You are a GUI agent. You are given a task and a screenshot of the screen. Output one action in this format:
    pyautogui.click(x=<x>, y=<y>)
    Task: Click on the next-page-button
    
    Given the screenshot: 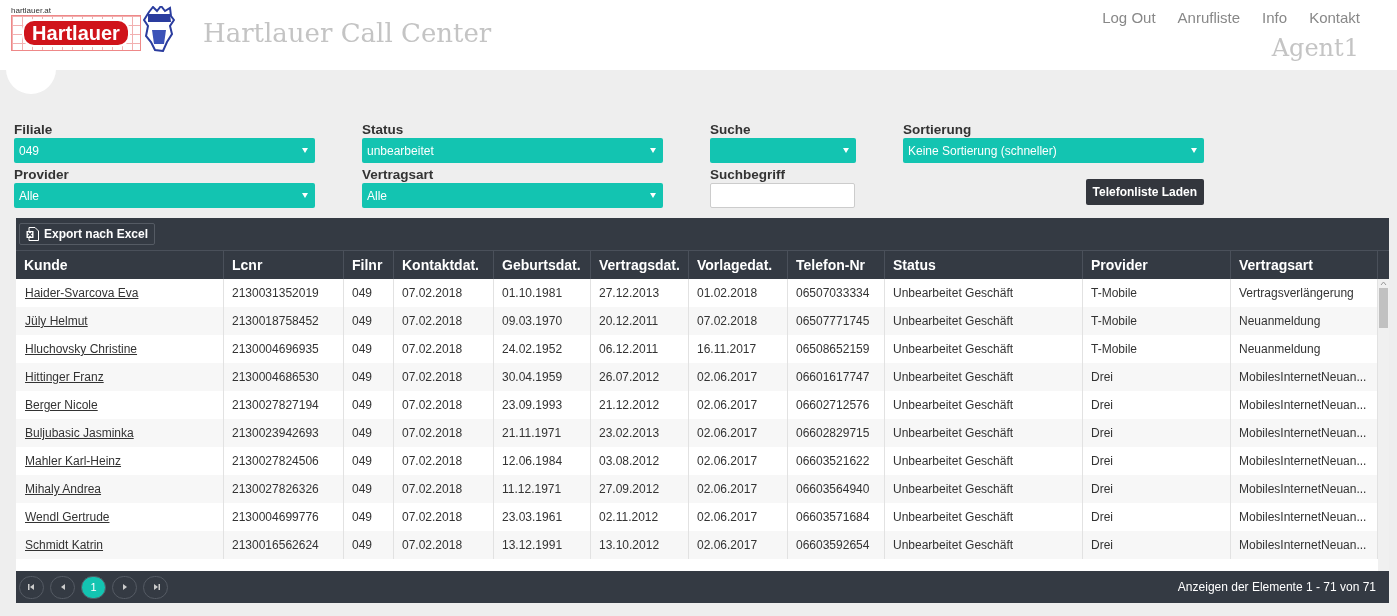 What is the action you would take?
    pyautogui.click(x=124, y=587)
    